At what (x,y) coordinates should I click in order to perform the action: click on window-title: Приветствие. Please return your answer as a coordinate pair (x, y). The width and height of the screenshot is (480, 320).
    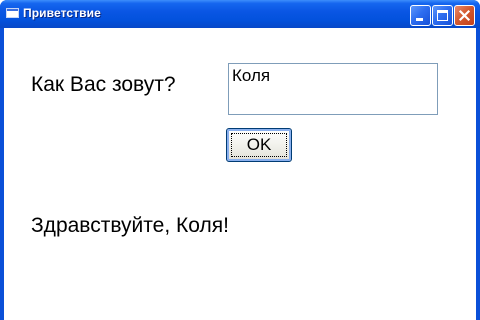
    Looking at the image, I should click on (62, 13).